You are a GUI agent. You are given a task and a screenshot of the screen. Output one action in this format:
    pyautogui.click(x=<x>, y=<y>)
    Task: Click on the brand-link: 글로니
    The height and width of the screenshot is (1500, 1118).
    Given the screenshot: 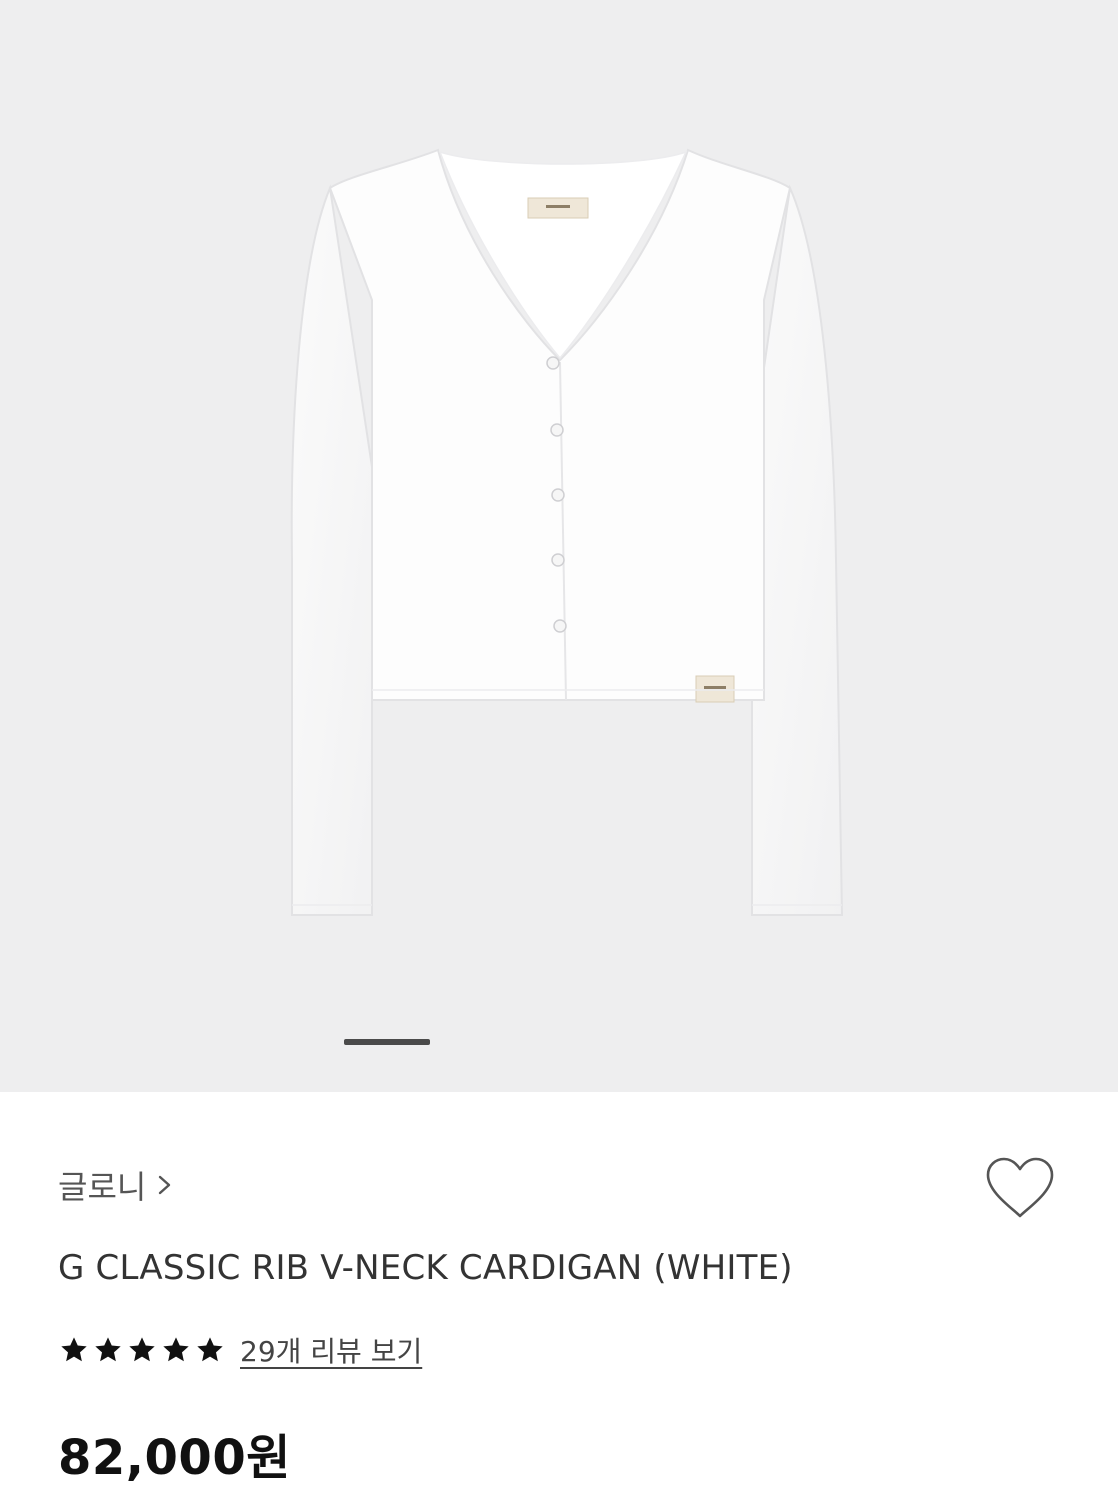 What is the action you would take?
    pyautogui.click(x=117, y=1185)
    